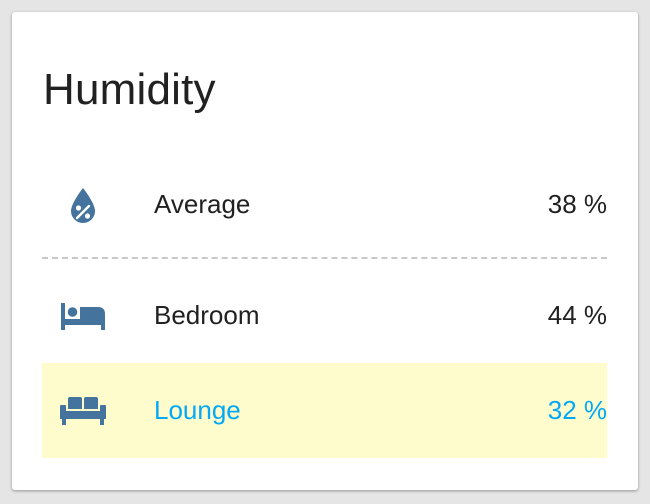 This screenshot has width=650, height=504. I want to click on water-percent-icon, so click(83, 205).